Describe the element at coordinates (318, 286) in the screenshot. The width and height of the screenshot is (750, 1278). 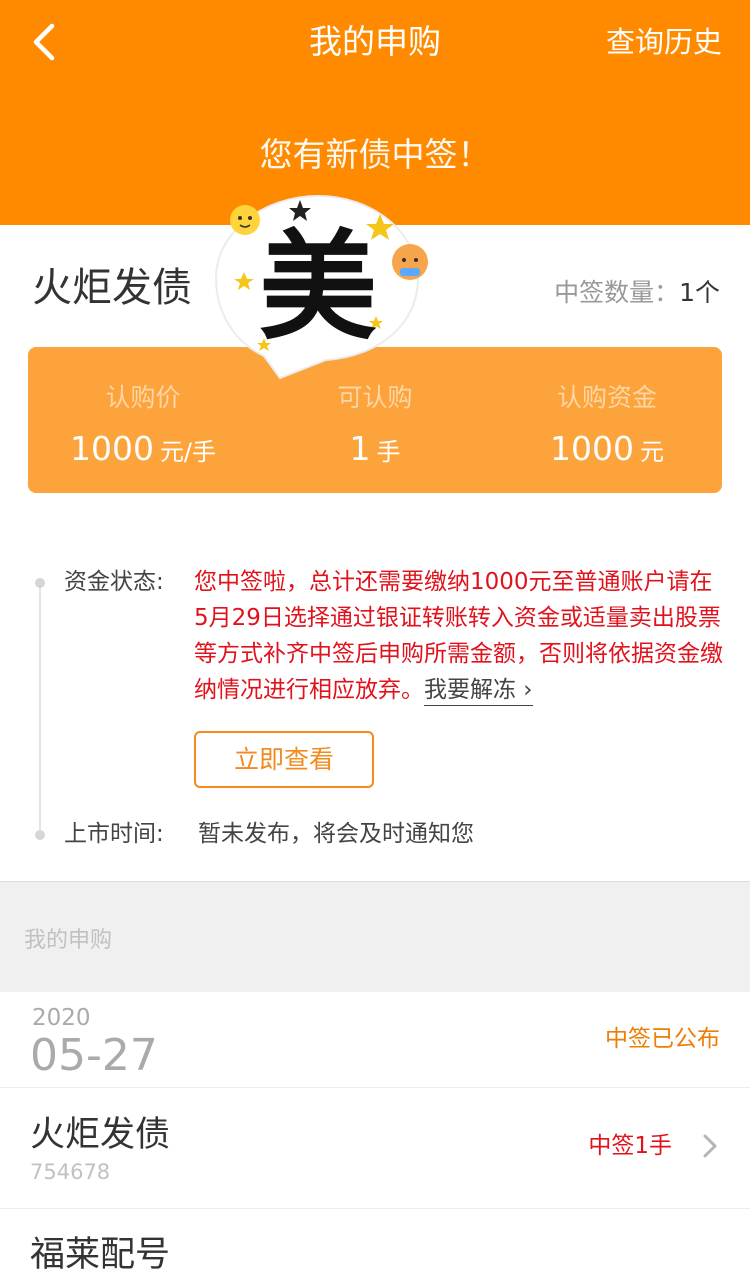
I see `sticker-glyph: 美` at that location.